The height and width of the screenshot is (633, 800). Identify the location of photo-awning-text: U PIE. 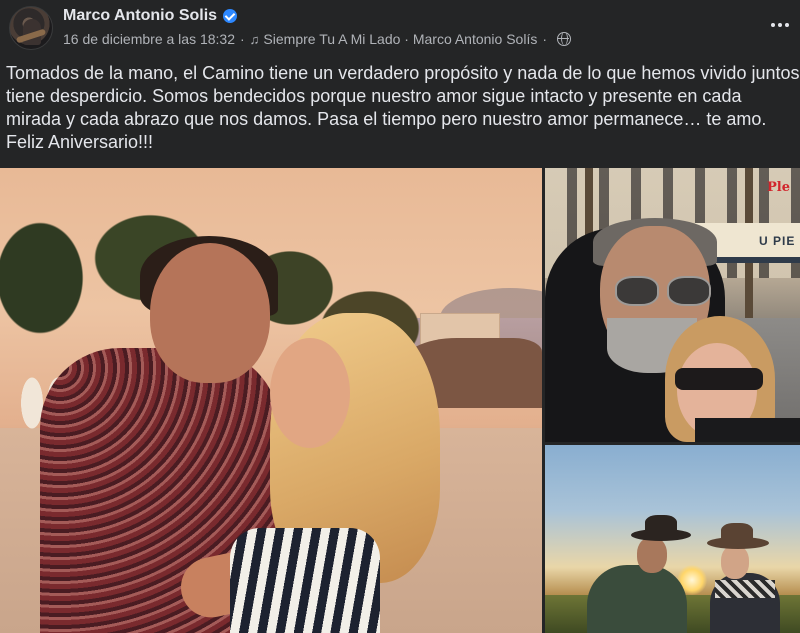
(777, 241).